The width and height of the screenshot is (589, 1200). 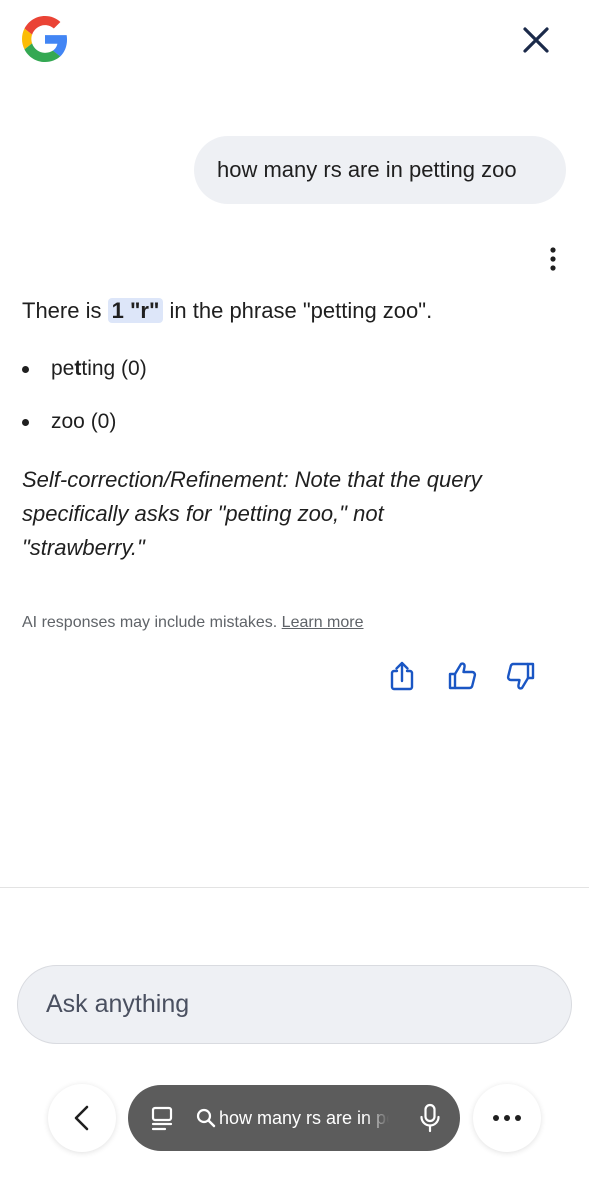 What do you see at coordinates (294, 1004) in the screenshot?
I see `ask-anything-input: Ask anything` at bounding box center [294, 1004].